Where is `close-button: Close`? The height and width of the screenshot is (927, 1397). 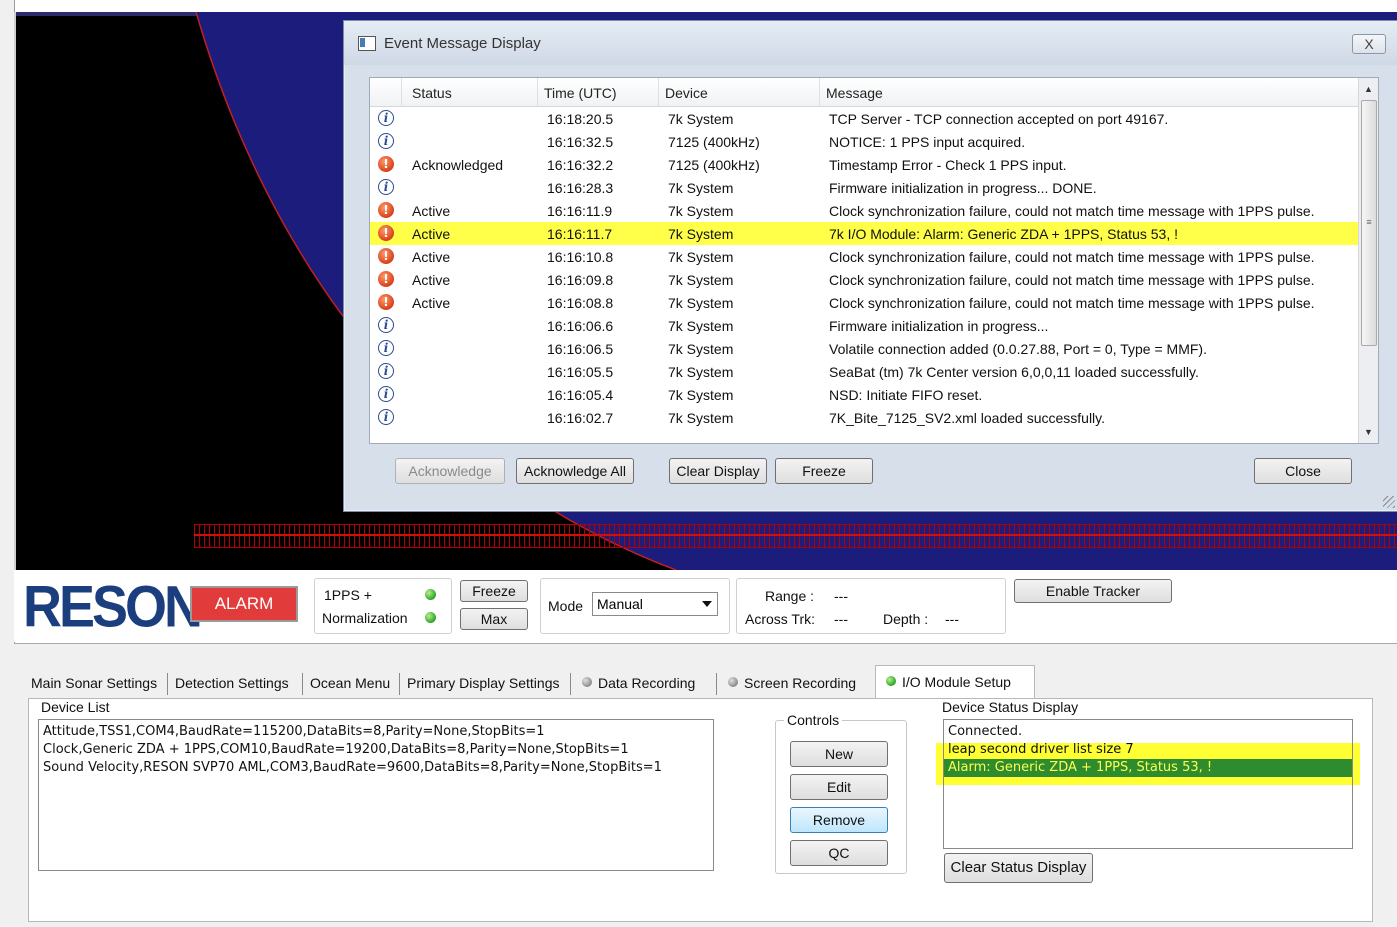
close-button: Close is located at coordinates (1303, 471).